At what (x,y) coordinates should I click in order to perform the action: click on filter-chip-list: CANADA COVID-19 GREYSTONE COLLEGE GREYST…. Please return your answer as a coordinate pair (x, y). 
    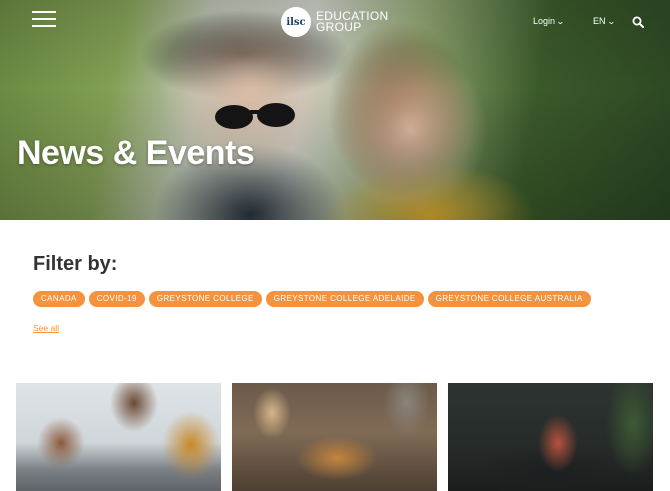
    Looking at the image, I should click on (312, 299).